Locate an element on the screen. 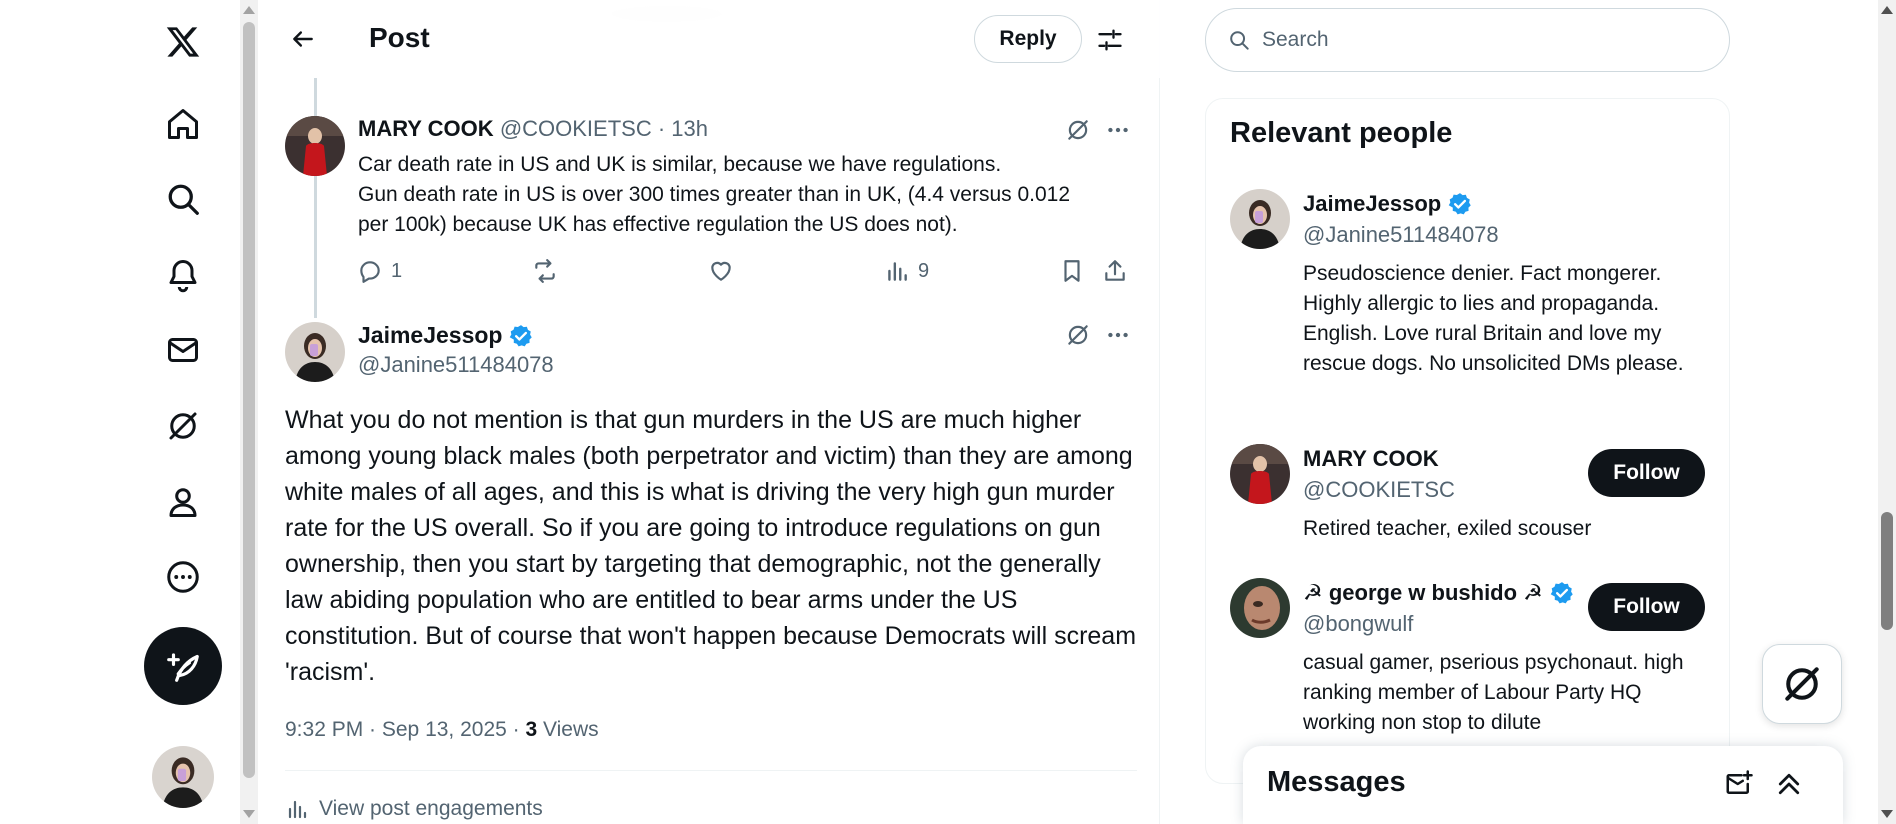 This screenshot has width=1896, height=824. adjust-icon is located at coordinates (1110, 40).